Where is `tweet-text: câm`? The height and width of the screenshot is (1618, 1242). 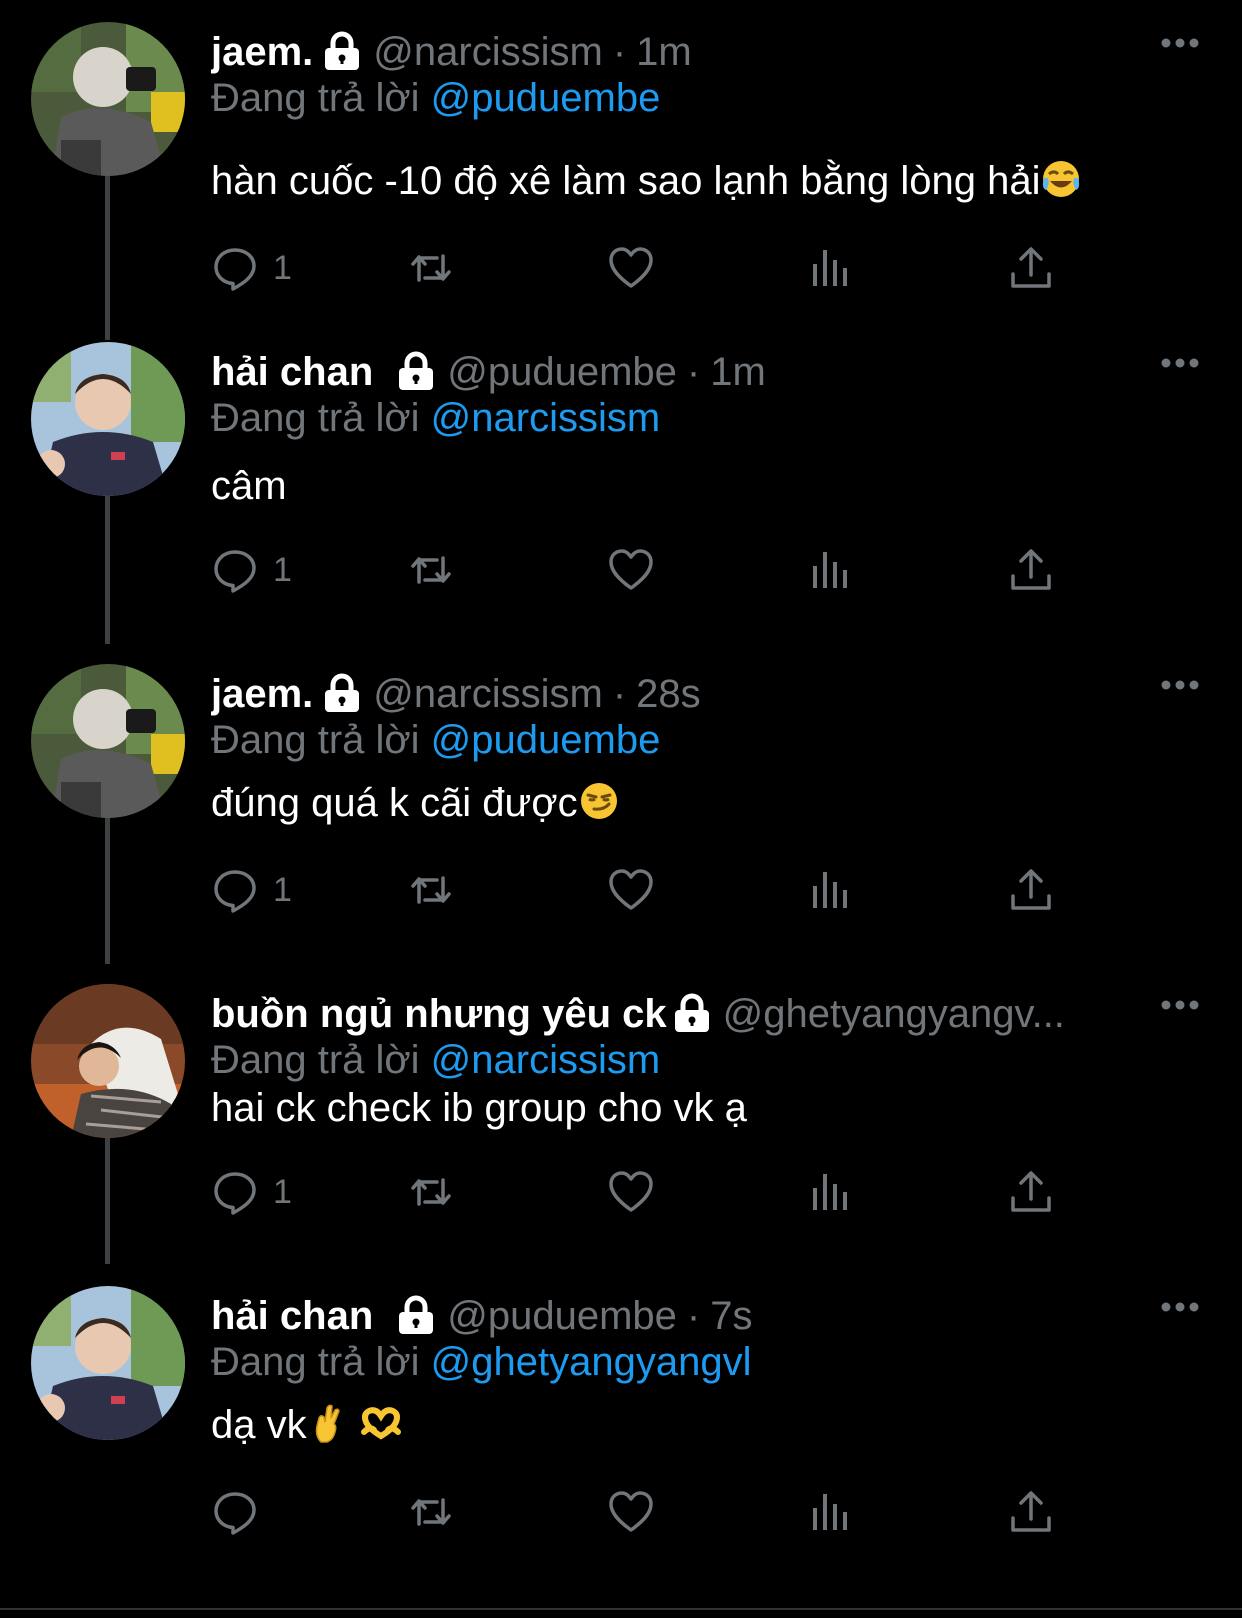
tweet-text: câm is located at coordinates (249, 486).